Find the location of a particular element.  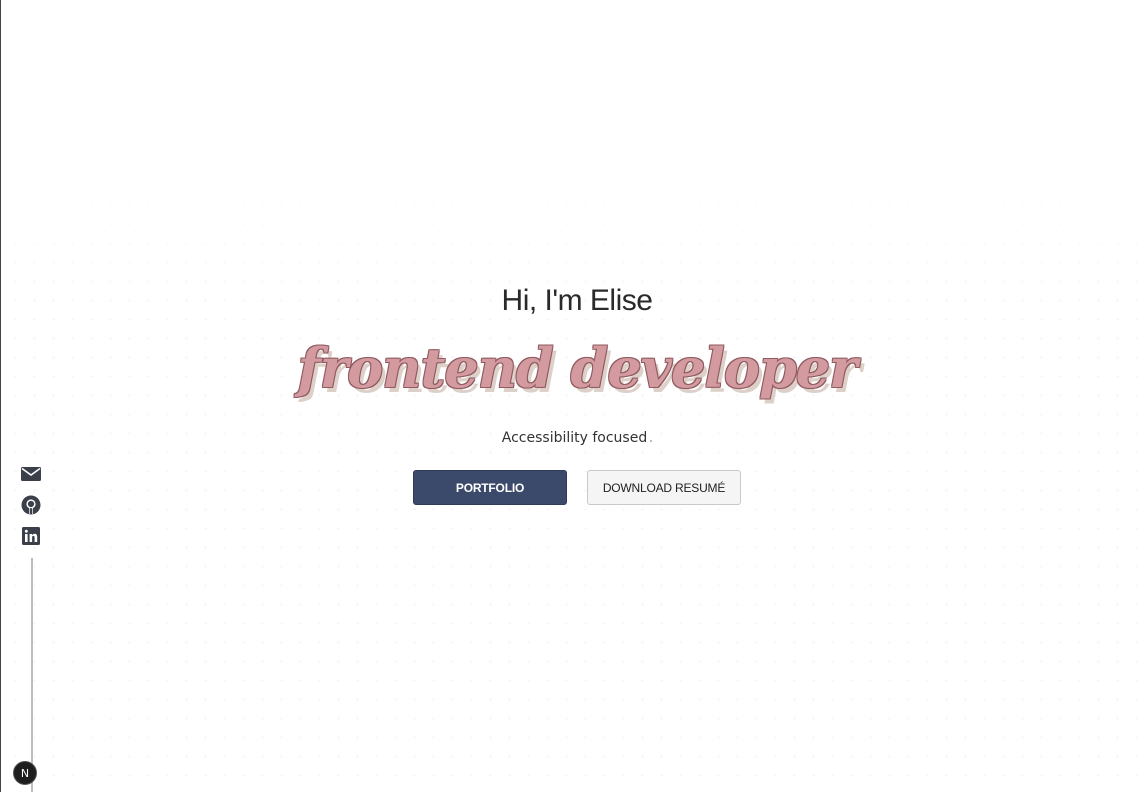

social-links is located at coordinates (32, 509).